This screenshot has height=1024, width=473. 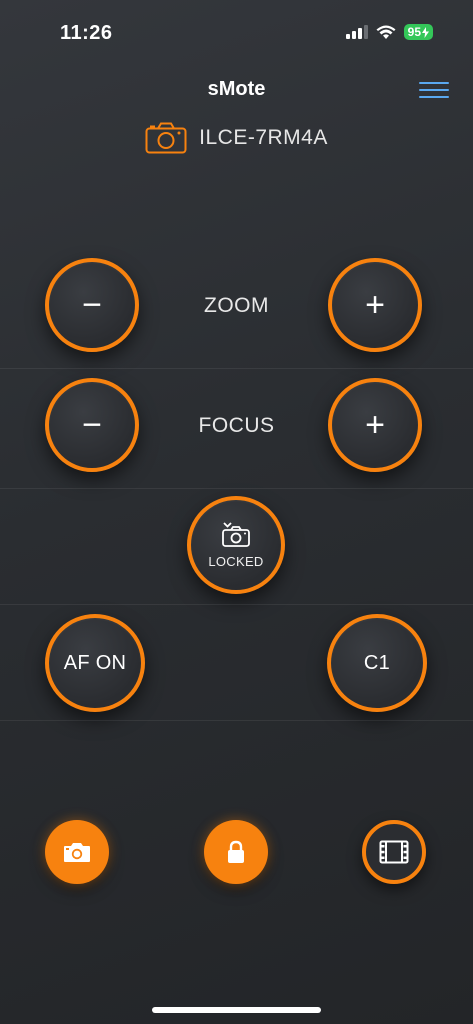 I want to click on locked-toggle-button: LOCKED, so click(x=236, y=545).